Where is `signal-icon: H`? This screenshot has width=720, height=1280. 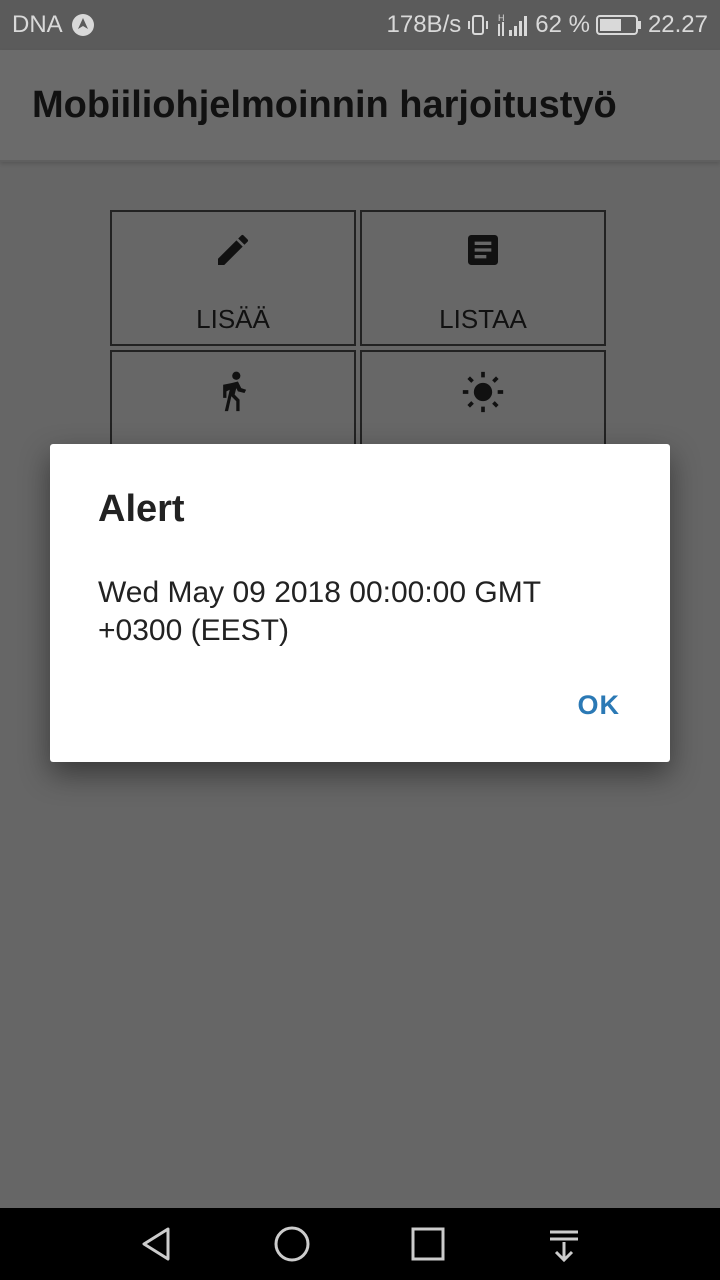 signal-icon: H is located at coordinates (512, 25).